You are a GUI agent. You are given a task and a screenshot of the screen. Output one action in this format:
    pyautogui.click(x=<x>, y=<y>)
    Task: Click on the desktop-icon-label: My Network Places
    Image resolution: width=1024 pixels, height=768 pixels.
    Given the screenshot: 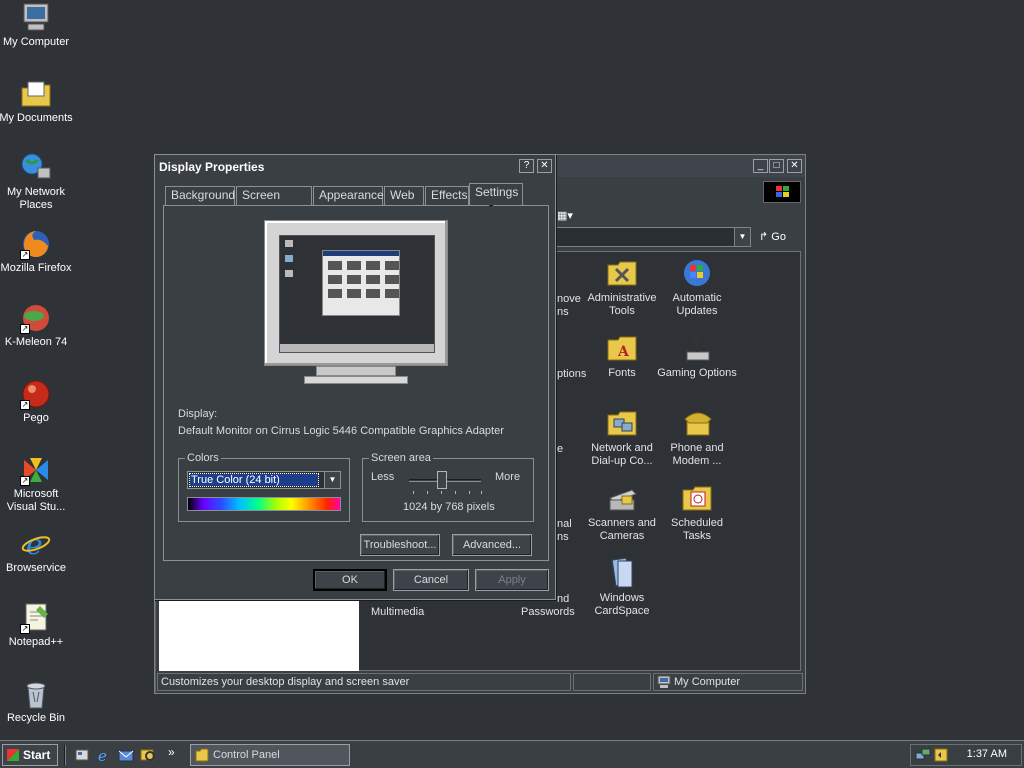 What is the action you would take?
    pyautogui.click(x=36, y=198)
    